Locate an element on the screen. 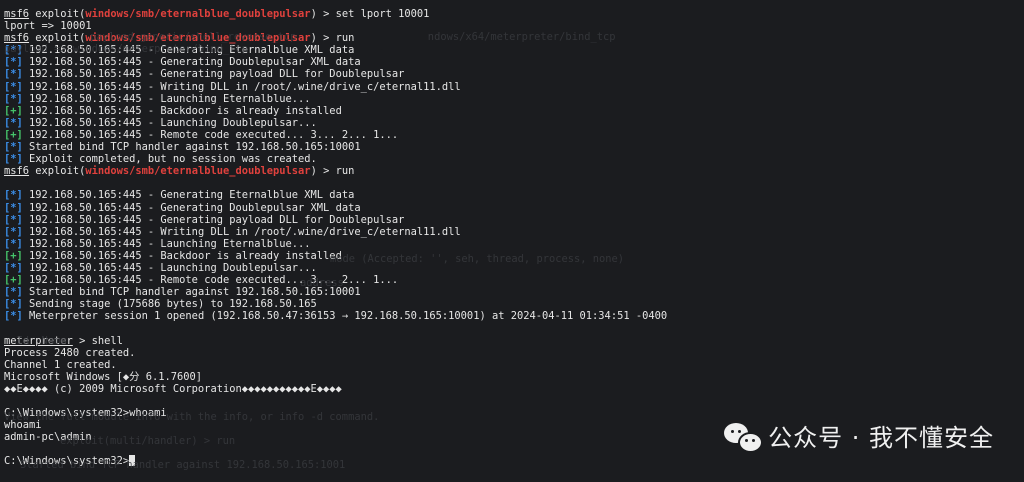 The width and height of the screenshot is (1024, 482). wechat-icon is located at coordinates (744, 438).